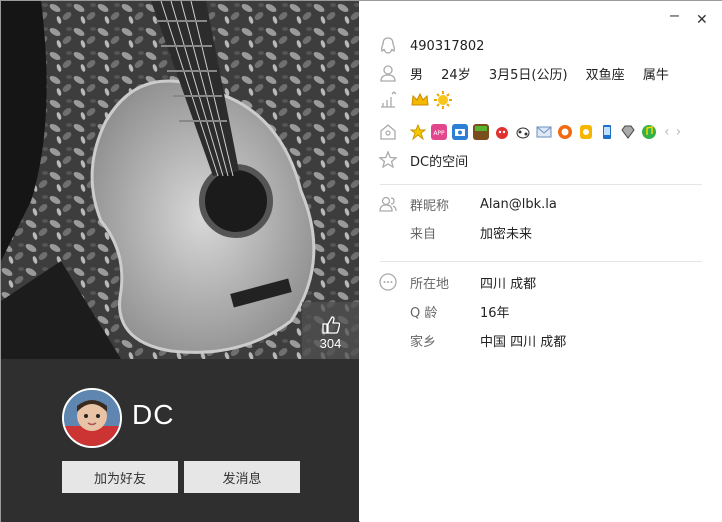 Image resolution: width=722 pixels, height=522 pixels. What do you see at coordinates (523, 342) in the screenshot?
I see `hometown-value: 中国 四川 成都` at bounding box center [523, 342].